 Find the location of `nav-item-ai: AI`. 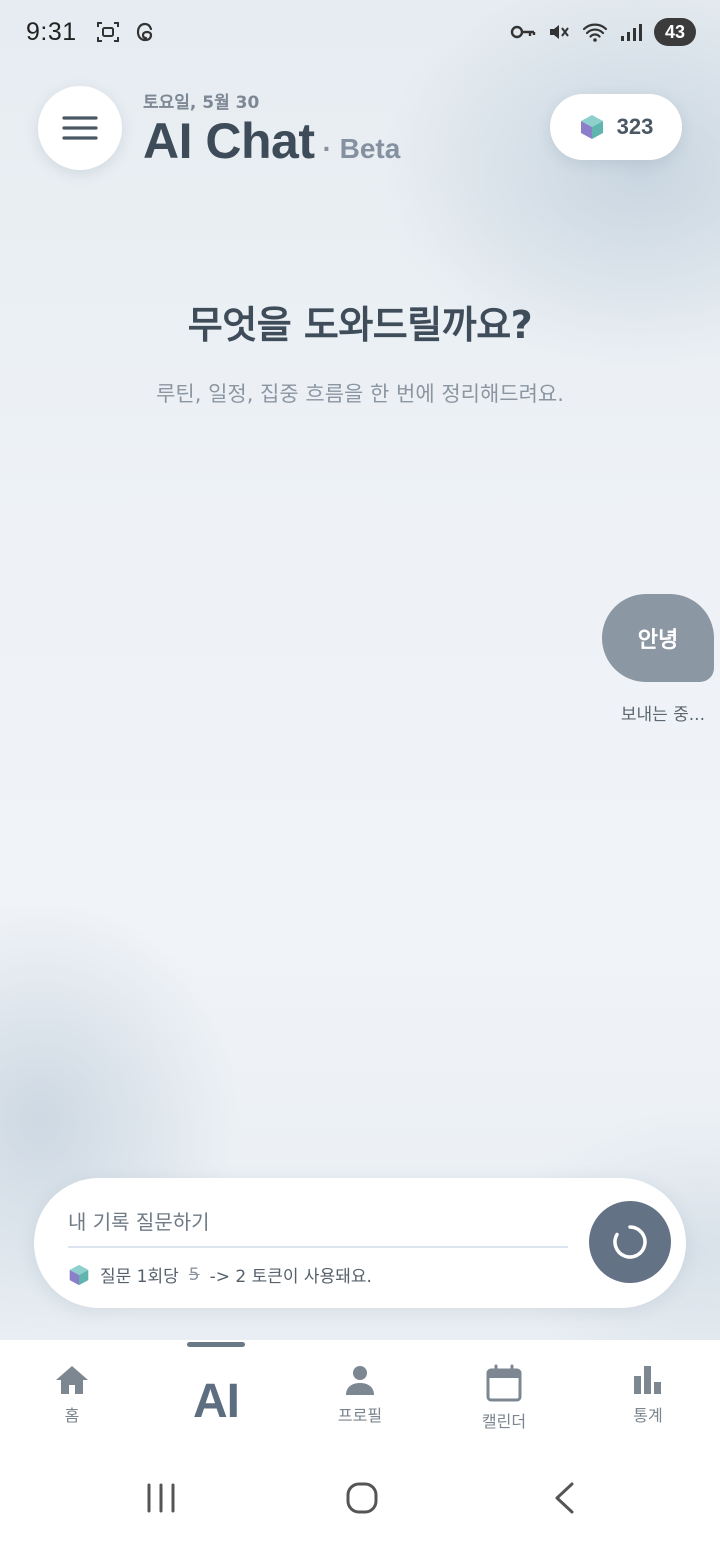

nav-item-ai: AI is located at coordinates (216, 1396).